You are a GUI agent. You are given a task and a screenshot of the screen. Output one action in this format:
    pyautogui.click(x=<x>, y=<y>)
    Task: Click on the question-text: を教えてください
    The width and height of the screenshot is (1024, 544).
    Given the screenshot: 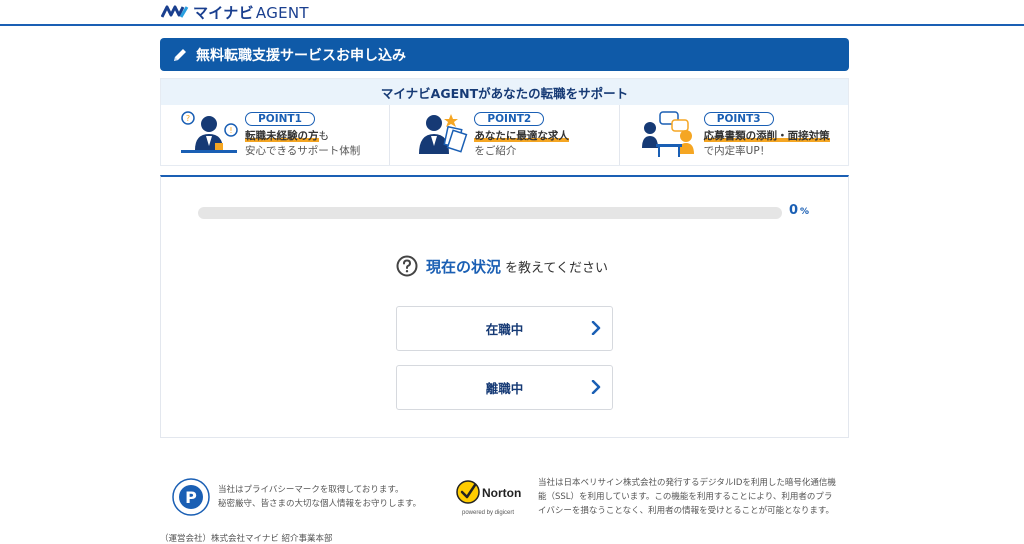 What is the action you would take?
    pyautogui.click(x=556, y=268)
    